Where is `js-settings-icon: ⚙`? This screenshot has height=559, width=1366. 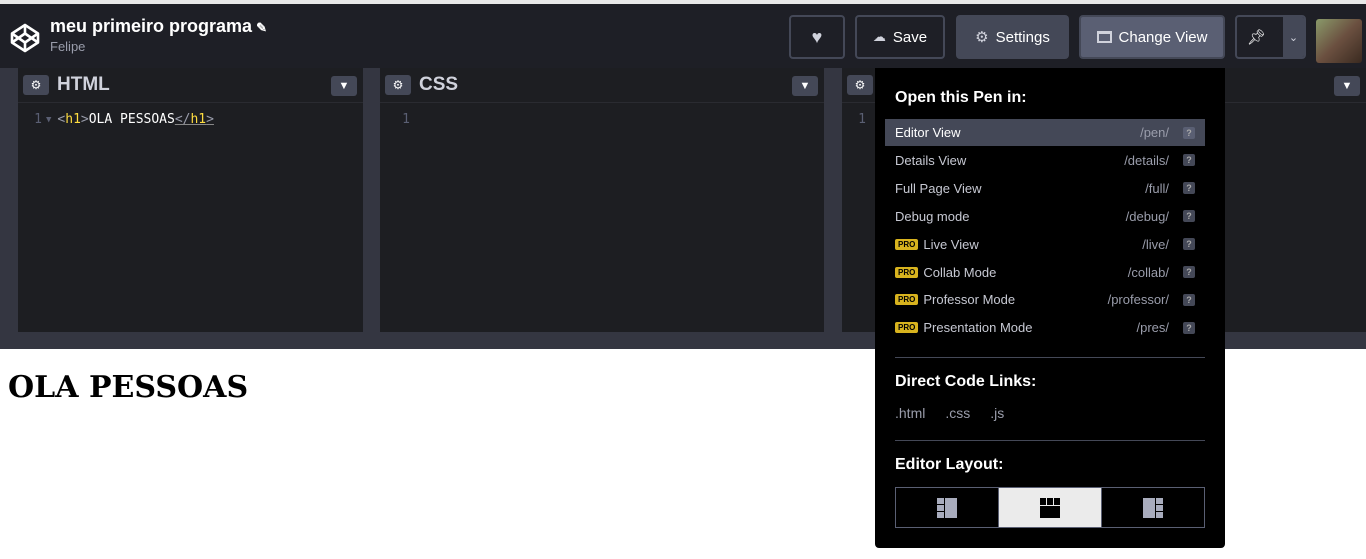
js-settings-icon: ⚙ is located at coordinates (860, 85).